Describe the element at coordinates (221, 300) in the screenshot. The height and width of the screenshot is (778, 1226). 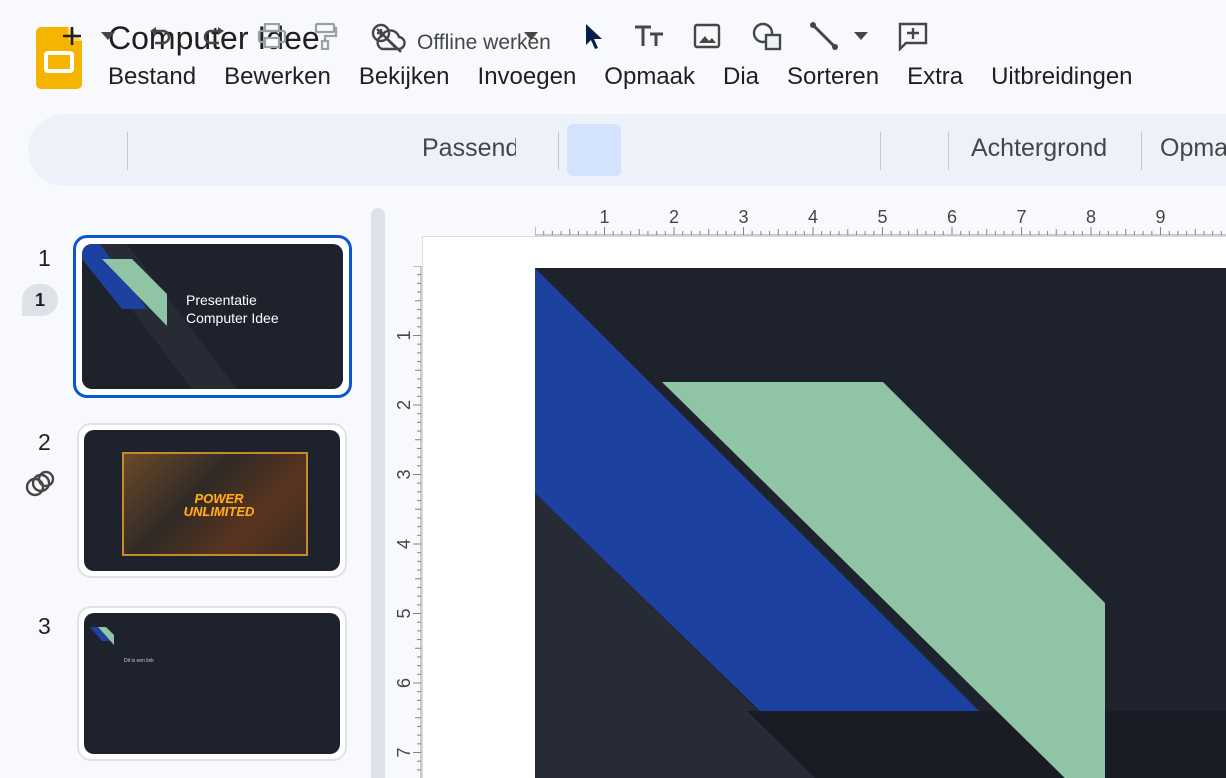
I see `slide-1-title-line1: Presentatie` at that location.